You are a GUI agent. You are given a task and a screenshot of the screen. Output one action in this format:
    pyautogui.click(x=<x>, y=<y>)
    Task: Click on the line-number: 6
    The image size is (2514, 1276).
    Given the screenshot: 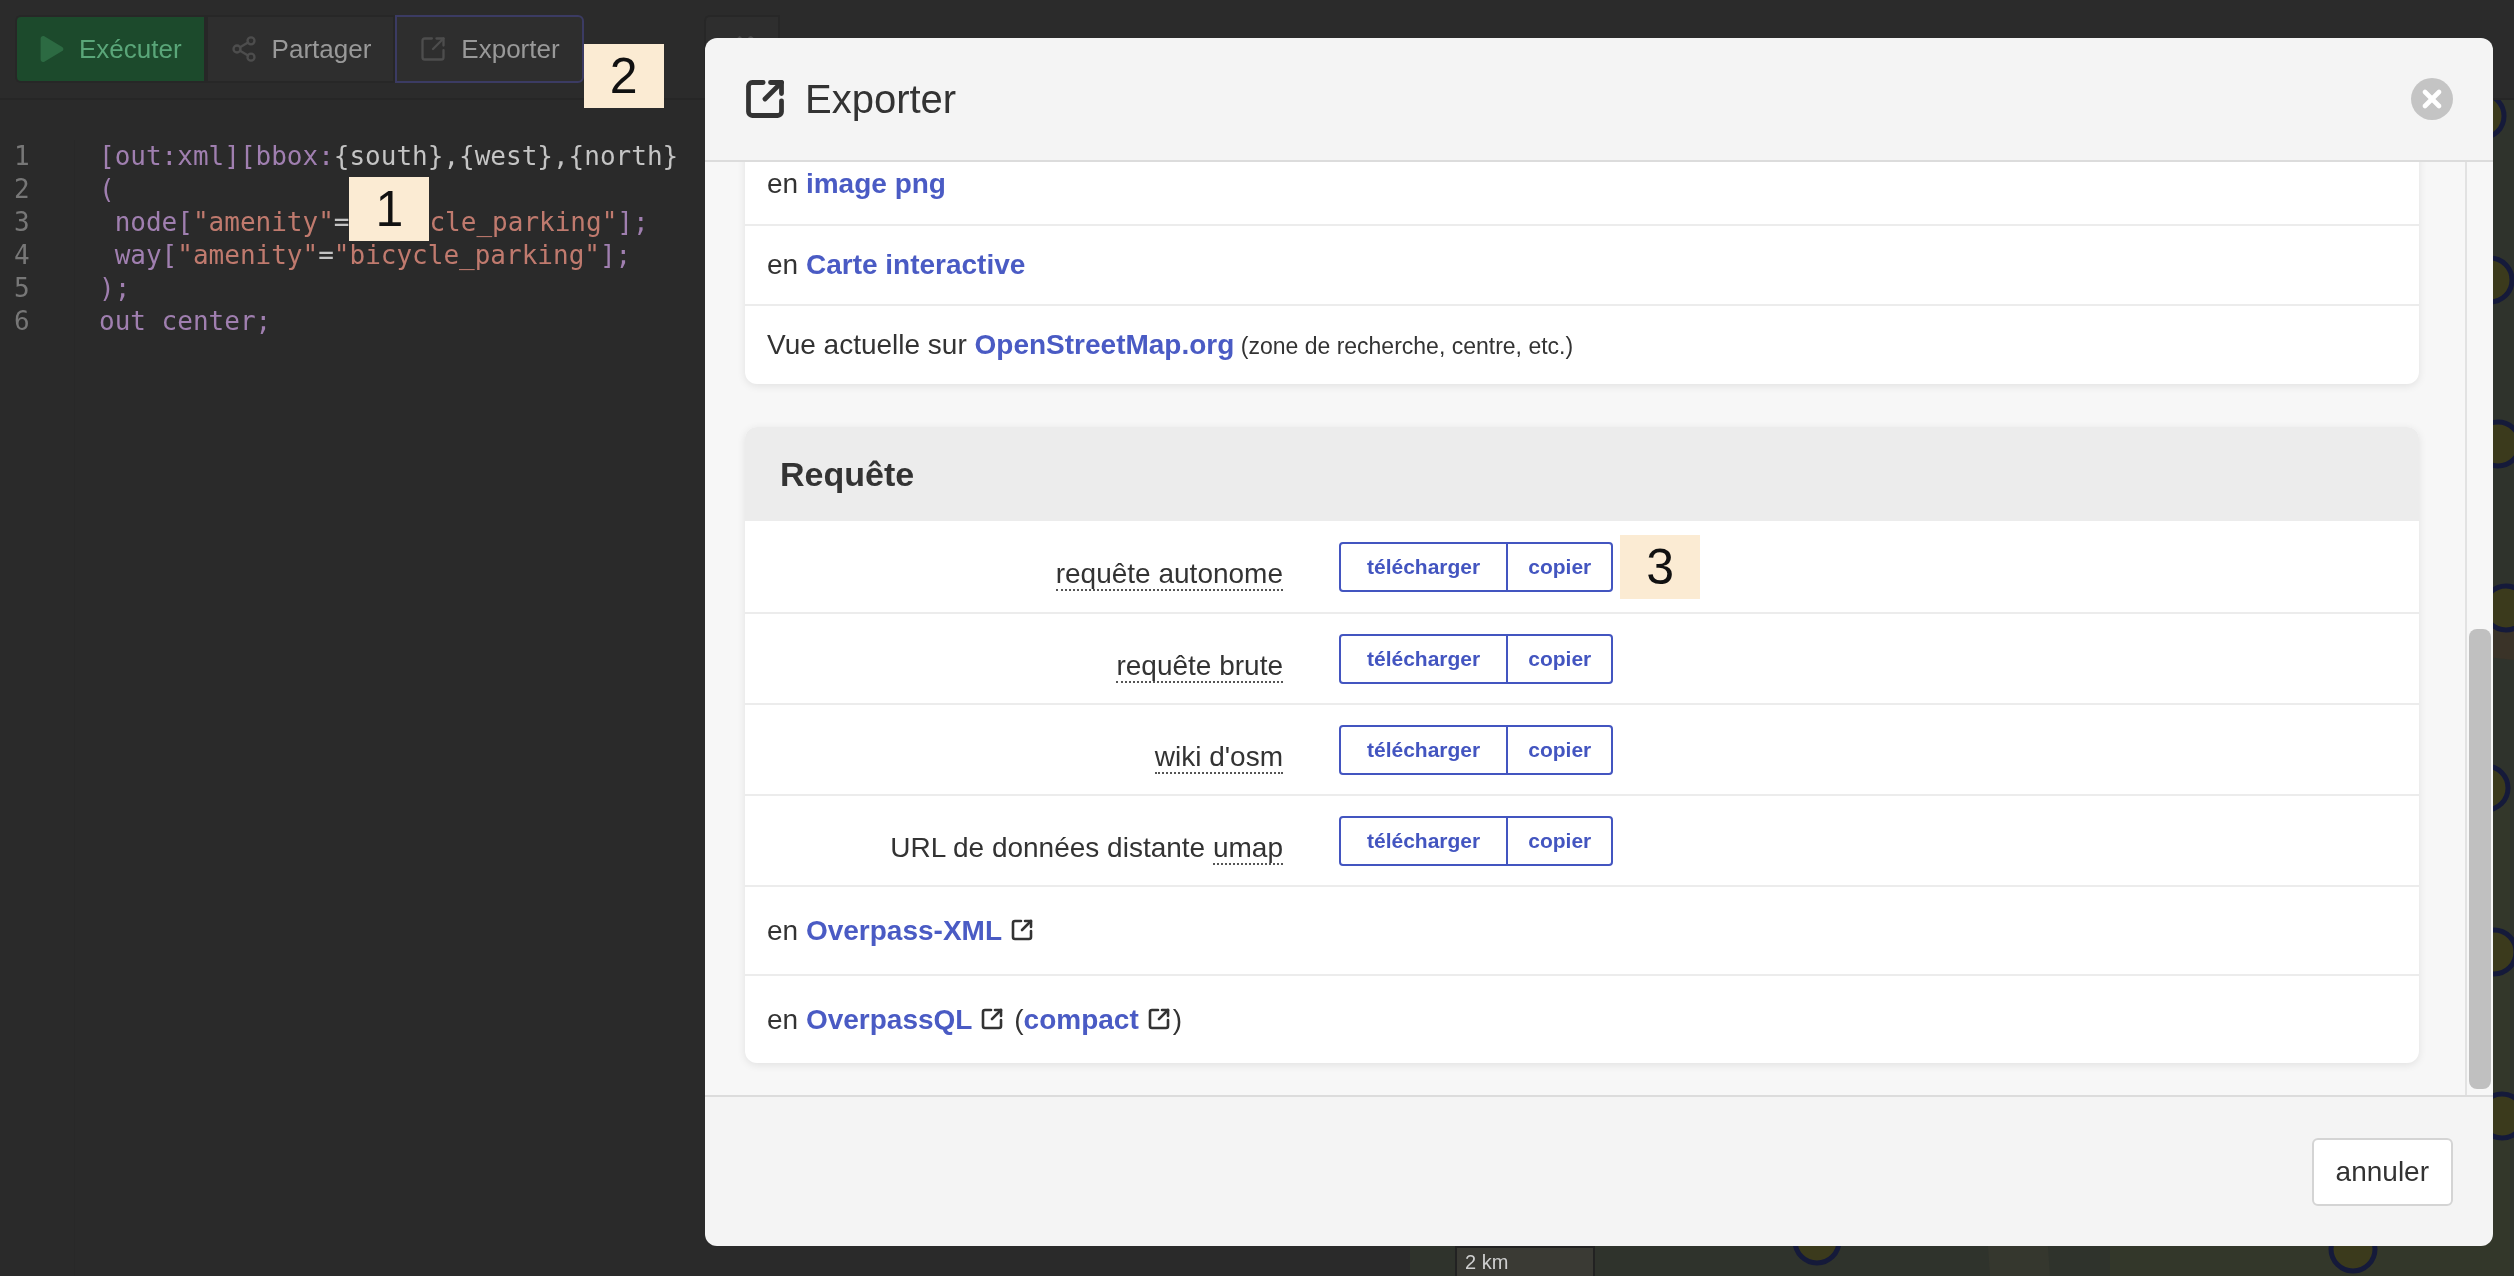 What is the action you would take?
    pyautogui.click(x=22, y=321)
    